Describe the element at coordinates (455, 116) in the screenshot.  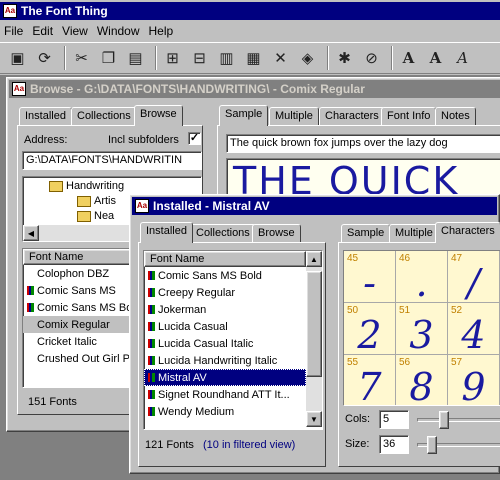
I see `tab-notes: Notes` at that location.